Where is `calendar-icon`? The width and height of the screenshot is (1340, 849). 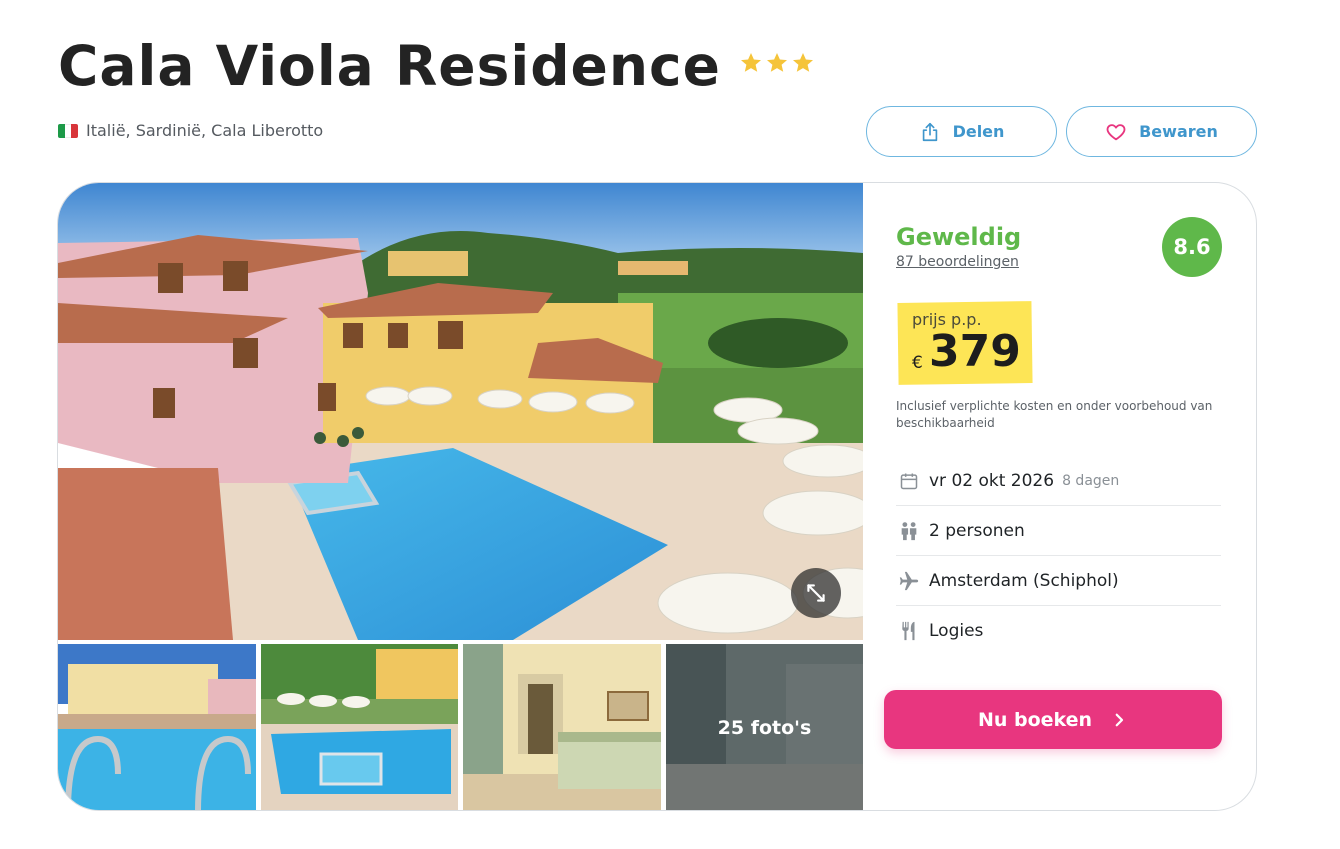 calendar-icon is located at coordinates (909, 481).